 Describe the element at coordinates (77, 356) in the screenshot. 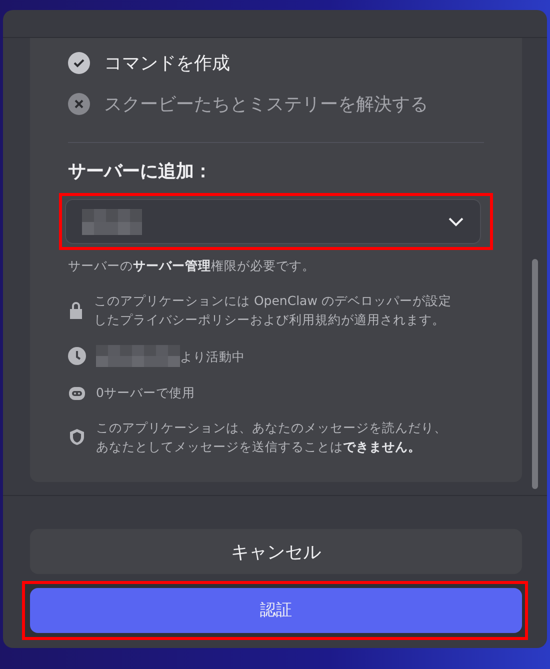

I see `clock-icon` at that location.